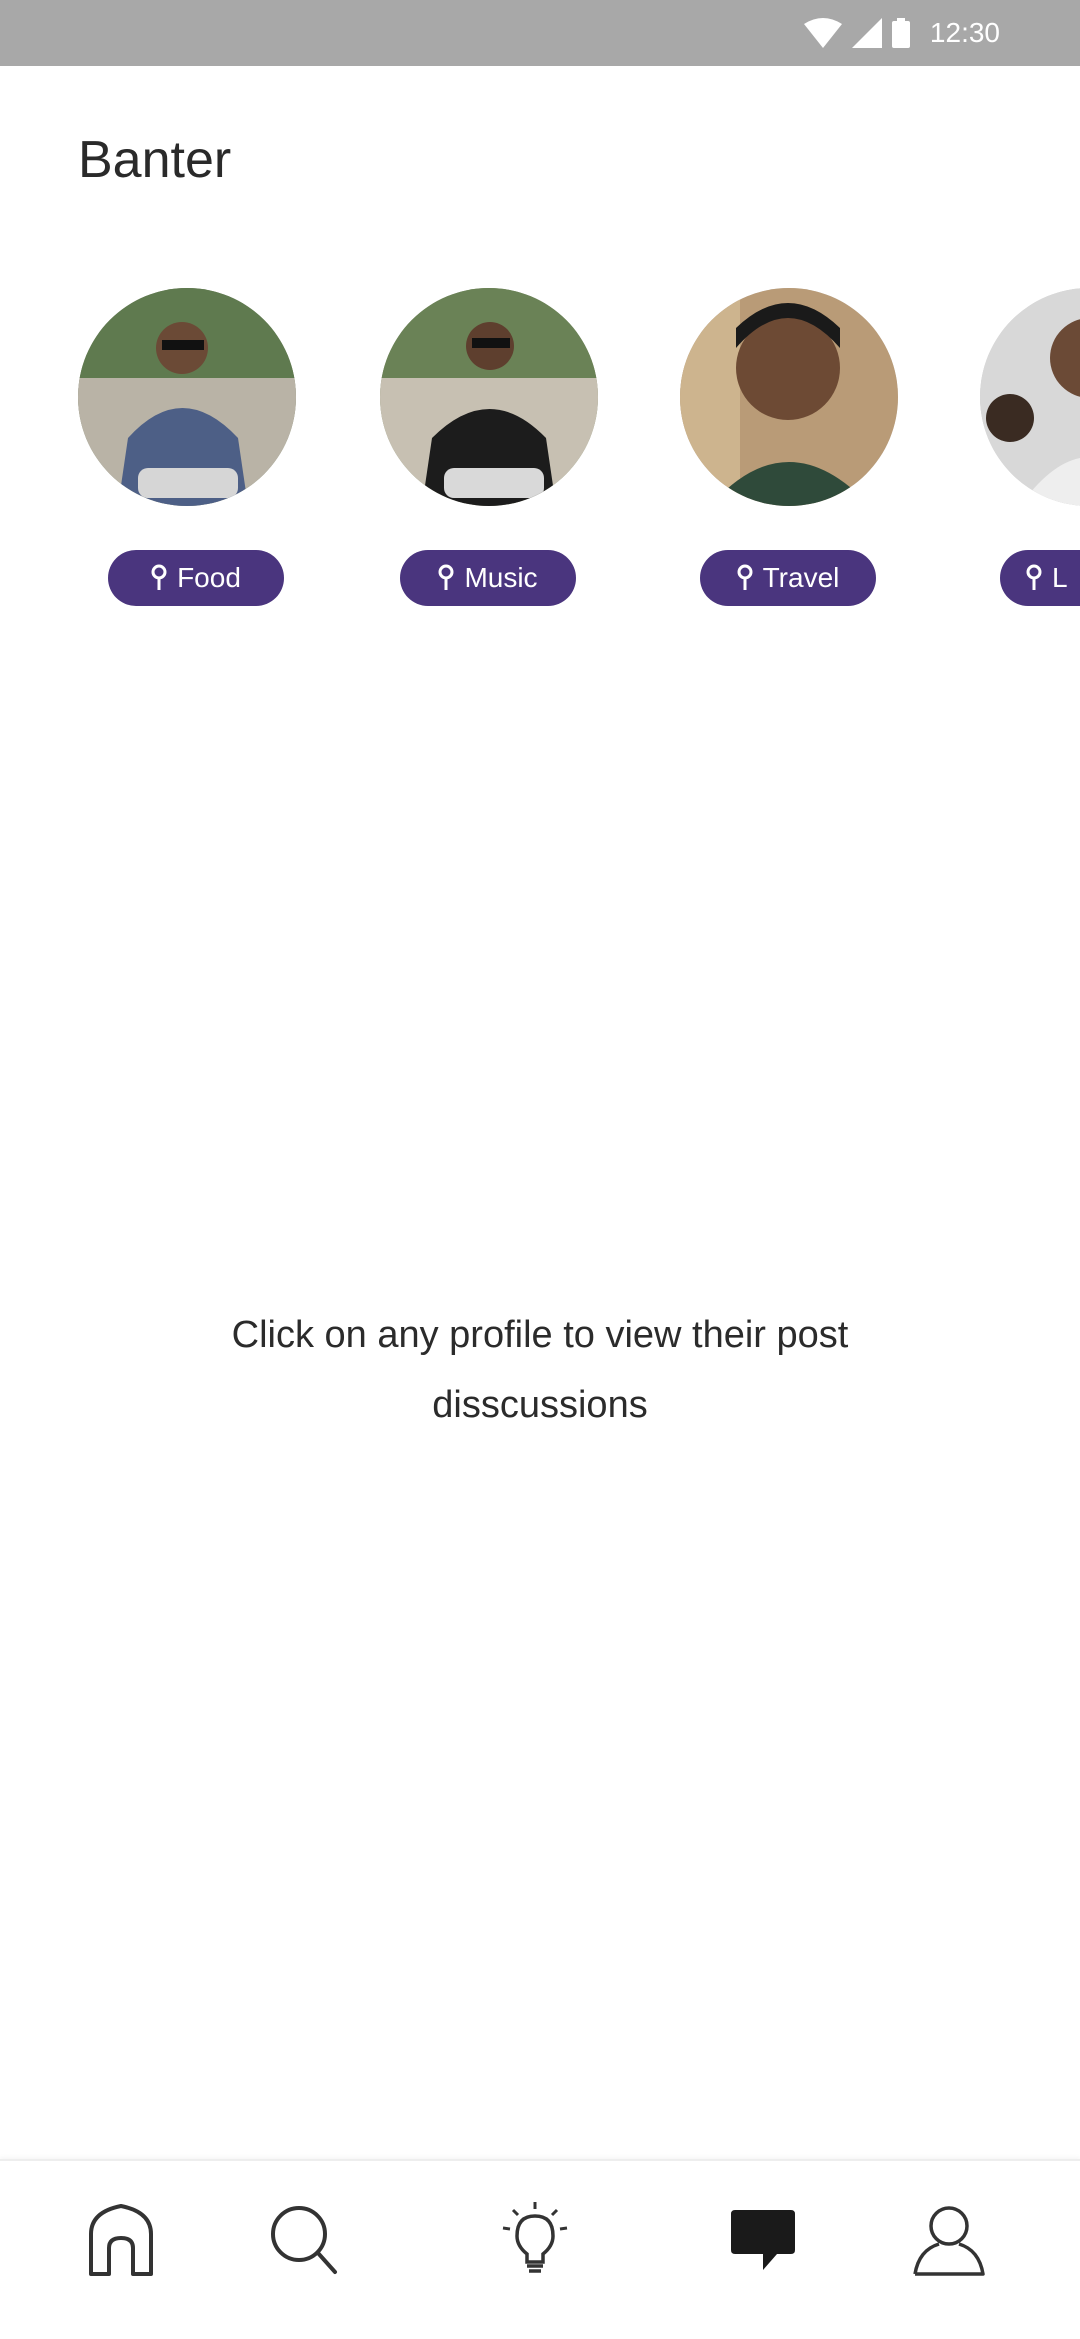  I want to click on nav-chat, so click(763, 2240).